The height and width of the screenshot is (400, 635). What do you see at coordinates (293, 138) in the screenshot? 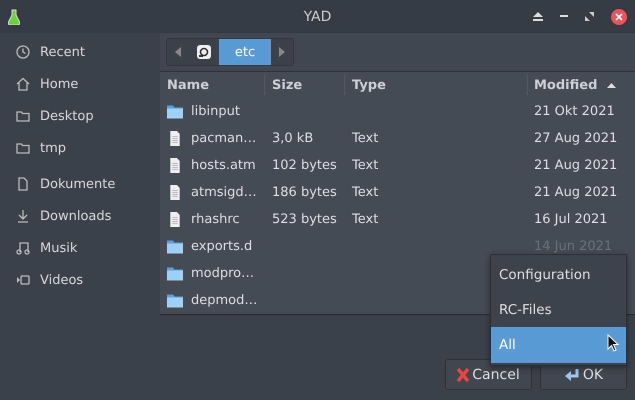
I see `file-size: 3,0 kB` at bounding box center [293, 138].